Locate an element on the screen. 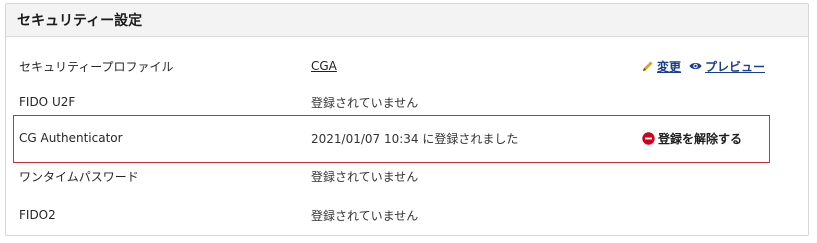 The image size is (817, 243). eye-icon is located at coordinates (695, 66).